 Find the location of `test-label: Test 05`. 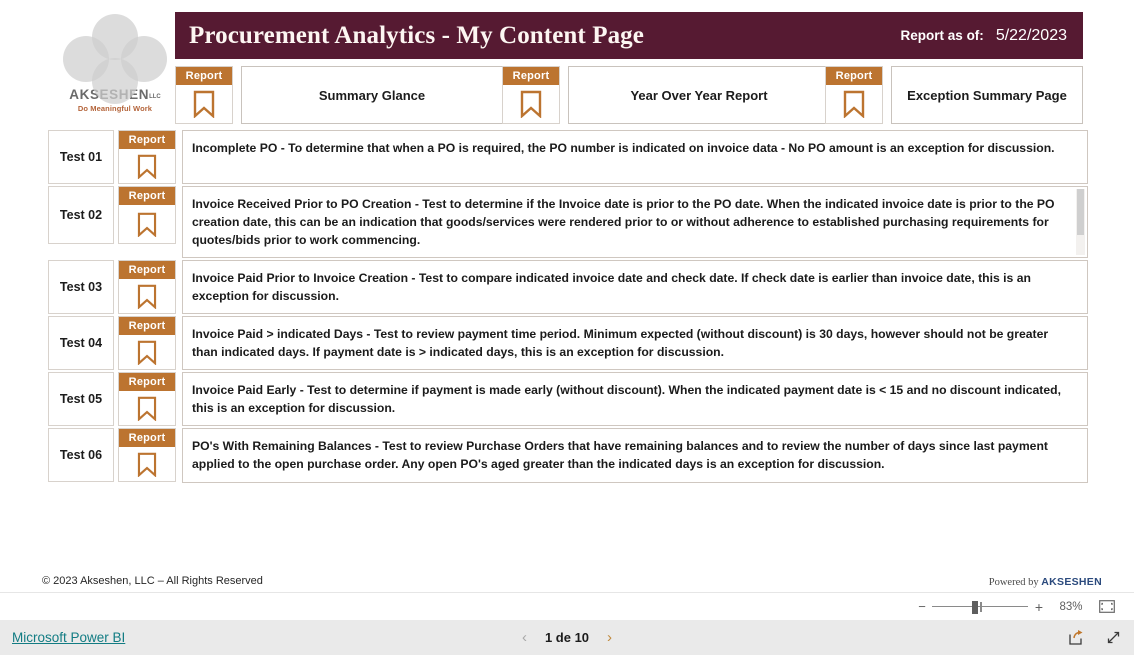

test-label: Test 05 is located at coordinates (81, 399).